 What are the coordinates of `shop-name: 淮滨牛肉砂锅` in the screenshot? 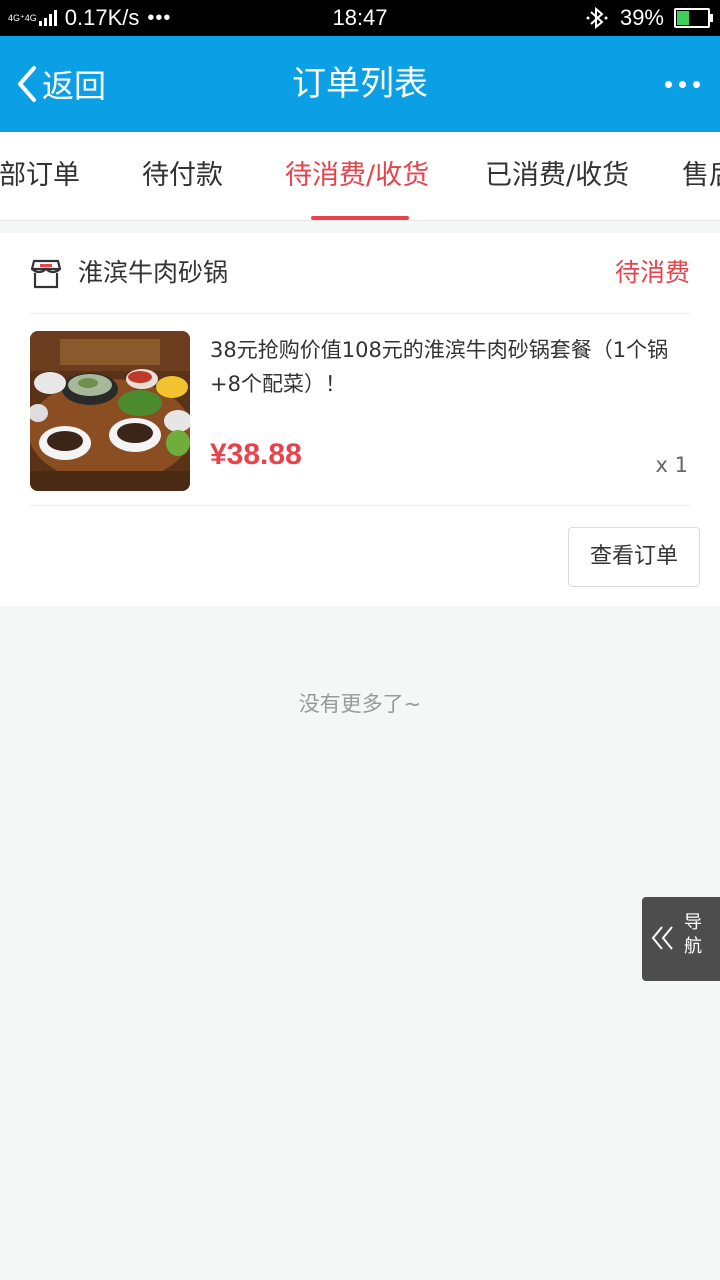 It's located at (153, 272).